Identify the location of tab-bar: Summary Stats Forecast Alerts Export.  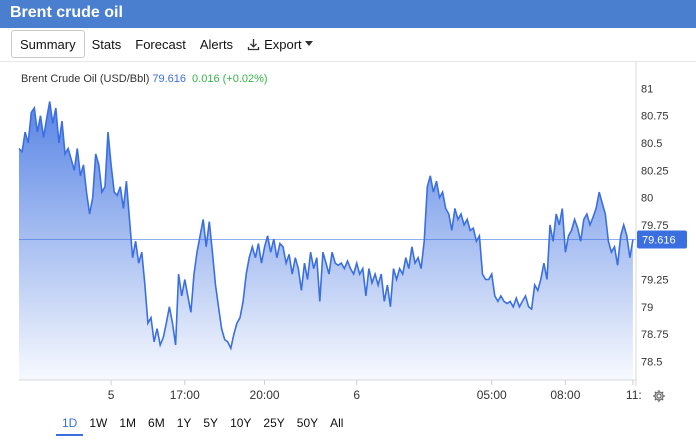
(165, 44).